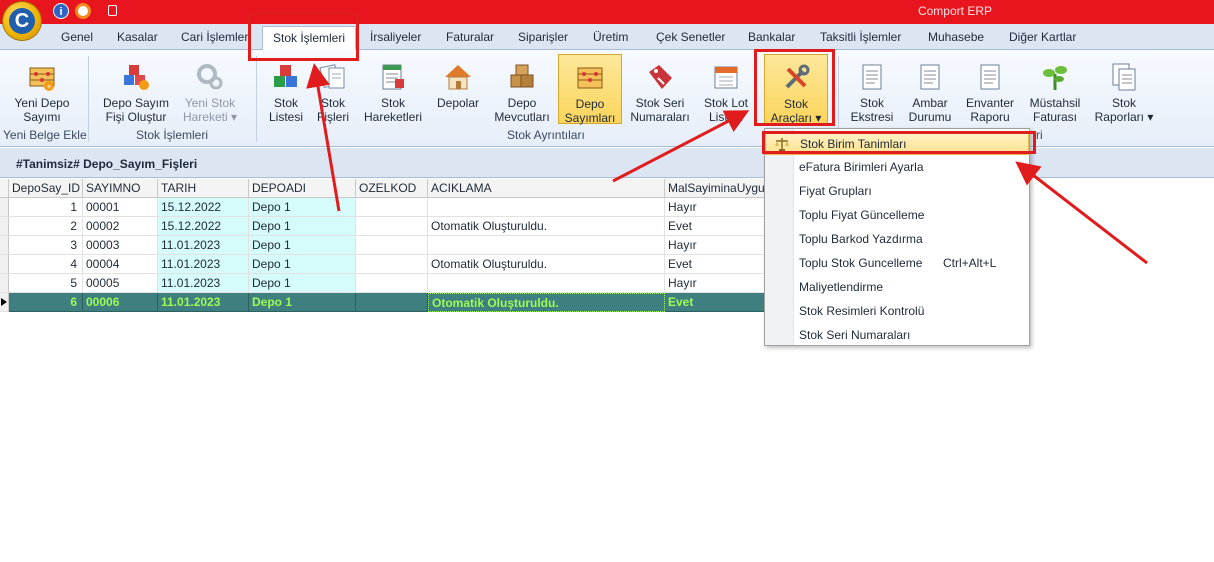 The image size is (1214, 562). Describe the element at coordinates (83, 11) in the screenshot. I see `help-lifebuoy-icon` at that location.